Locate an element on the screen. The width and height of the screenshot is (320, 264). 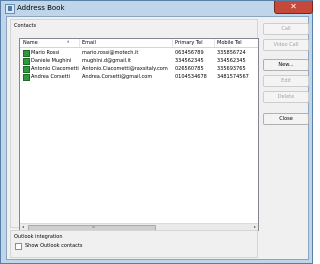
grip-icon: III is located at coordinates (93, 227).